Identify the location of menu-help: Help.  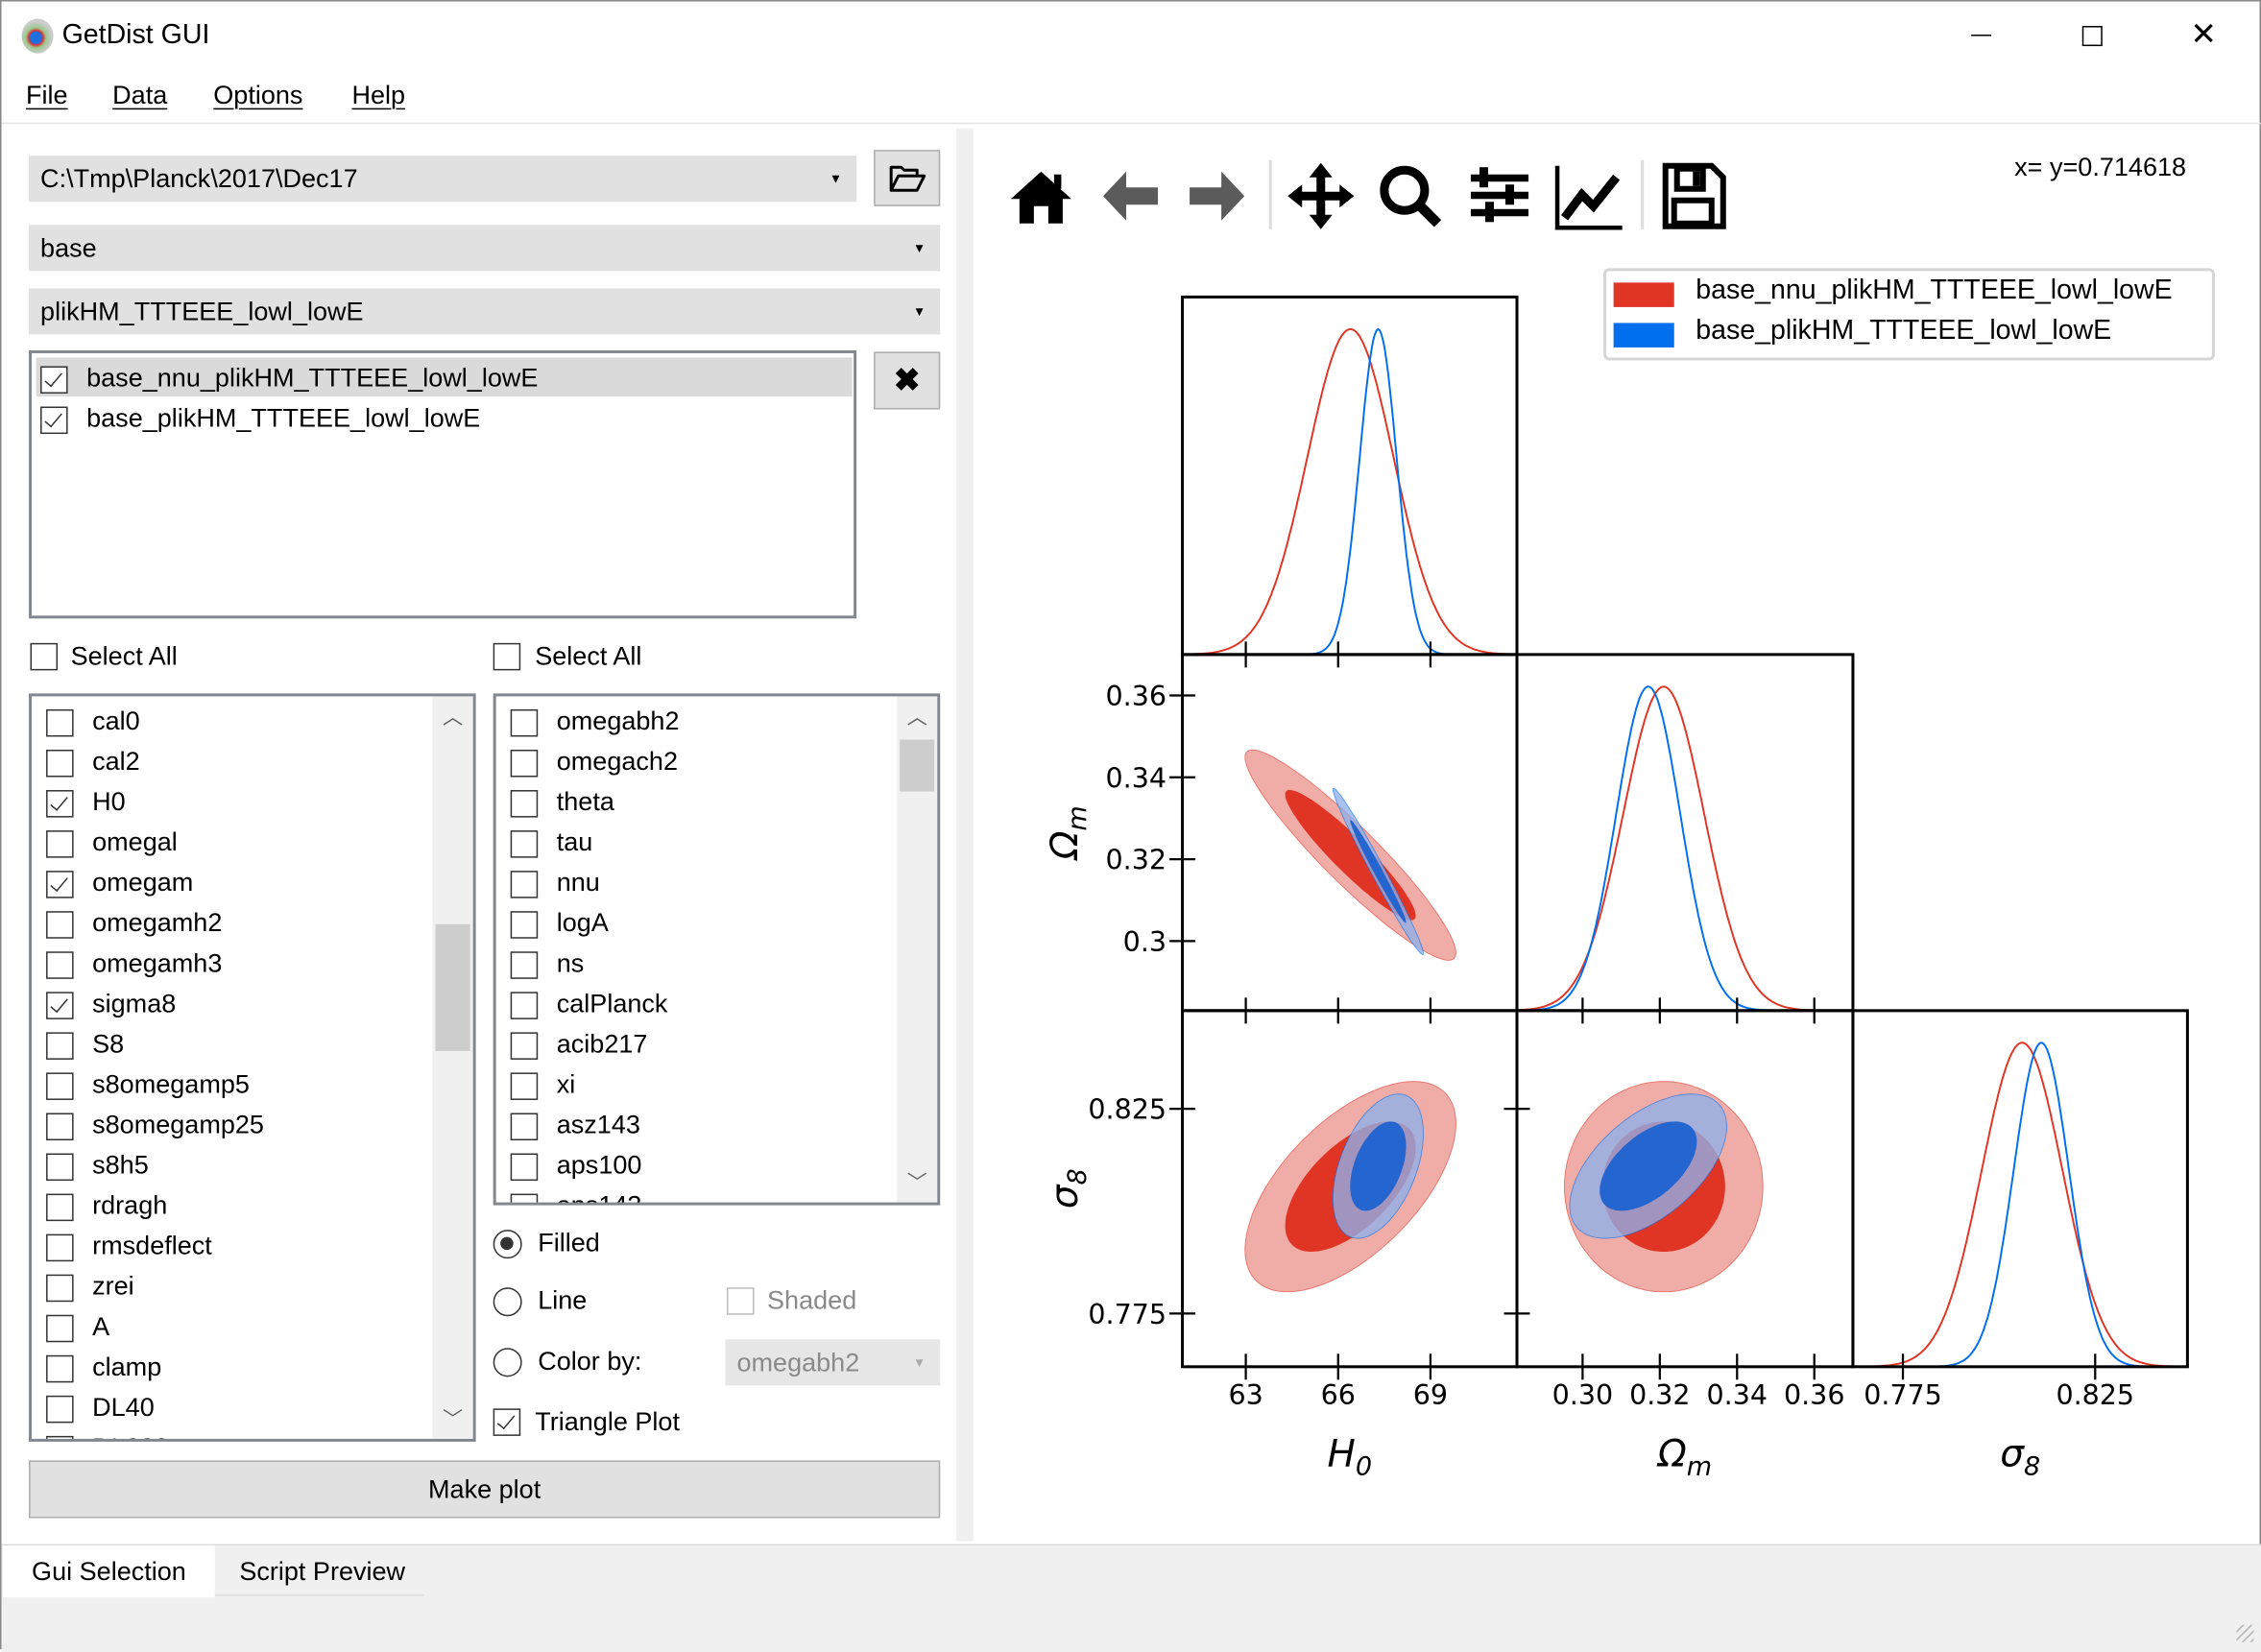
(378, 96).